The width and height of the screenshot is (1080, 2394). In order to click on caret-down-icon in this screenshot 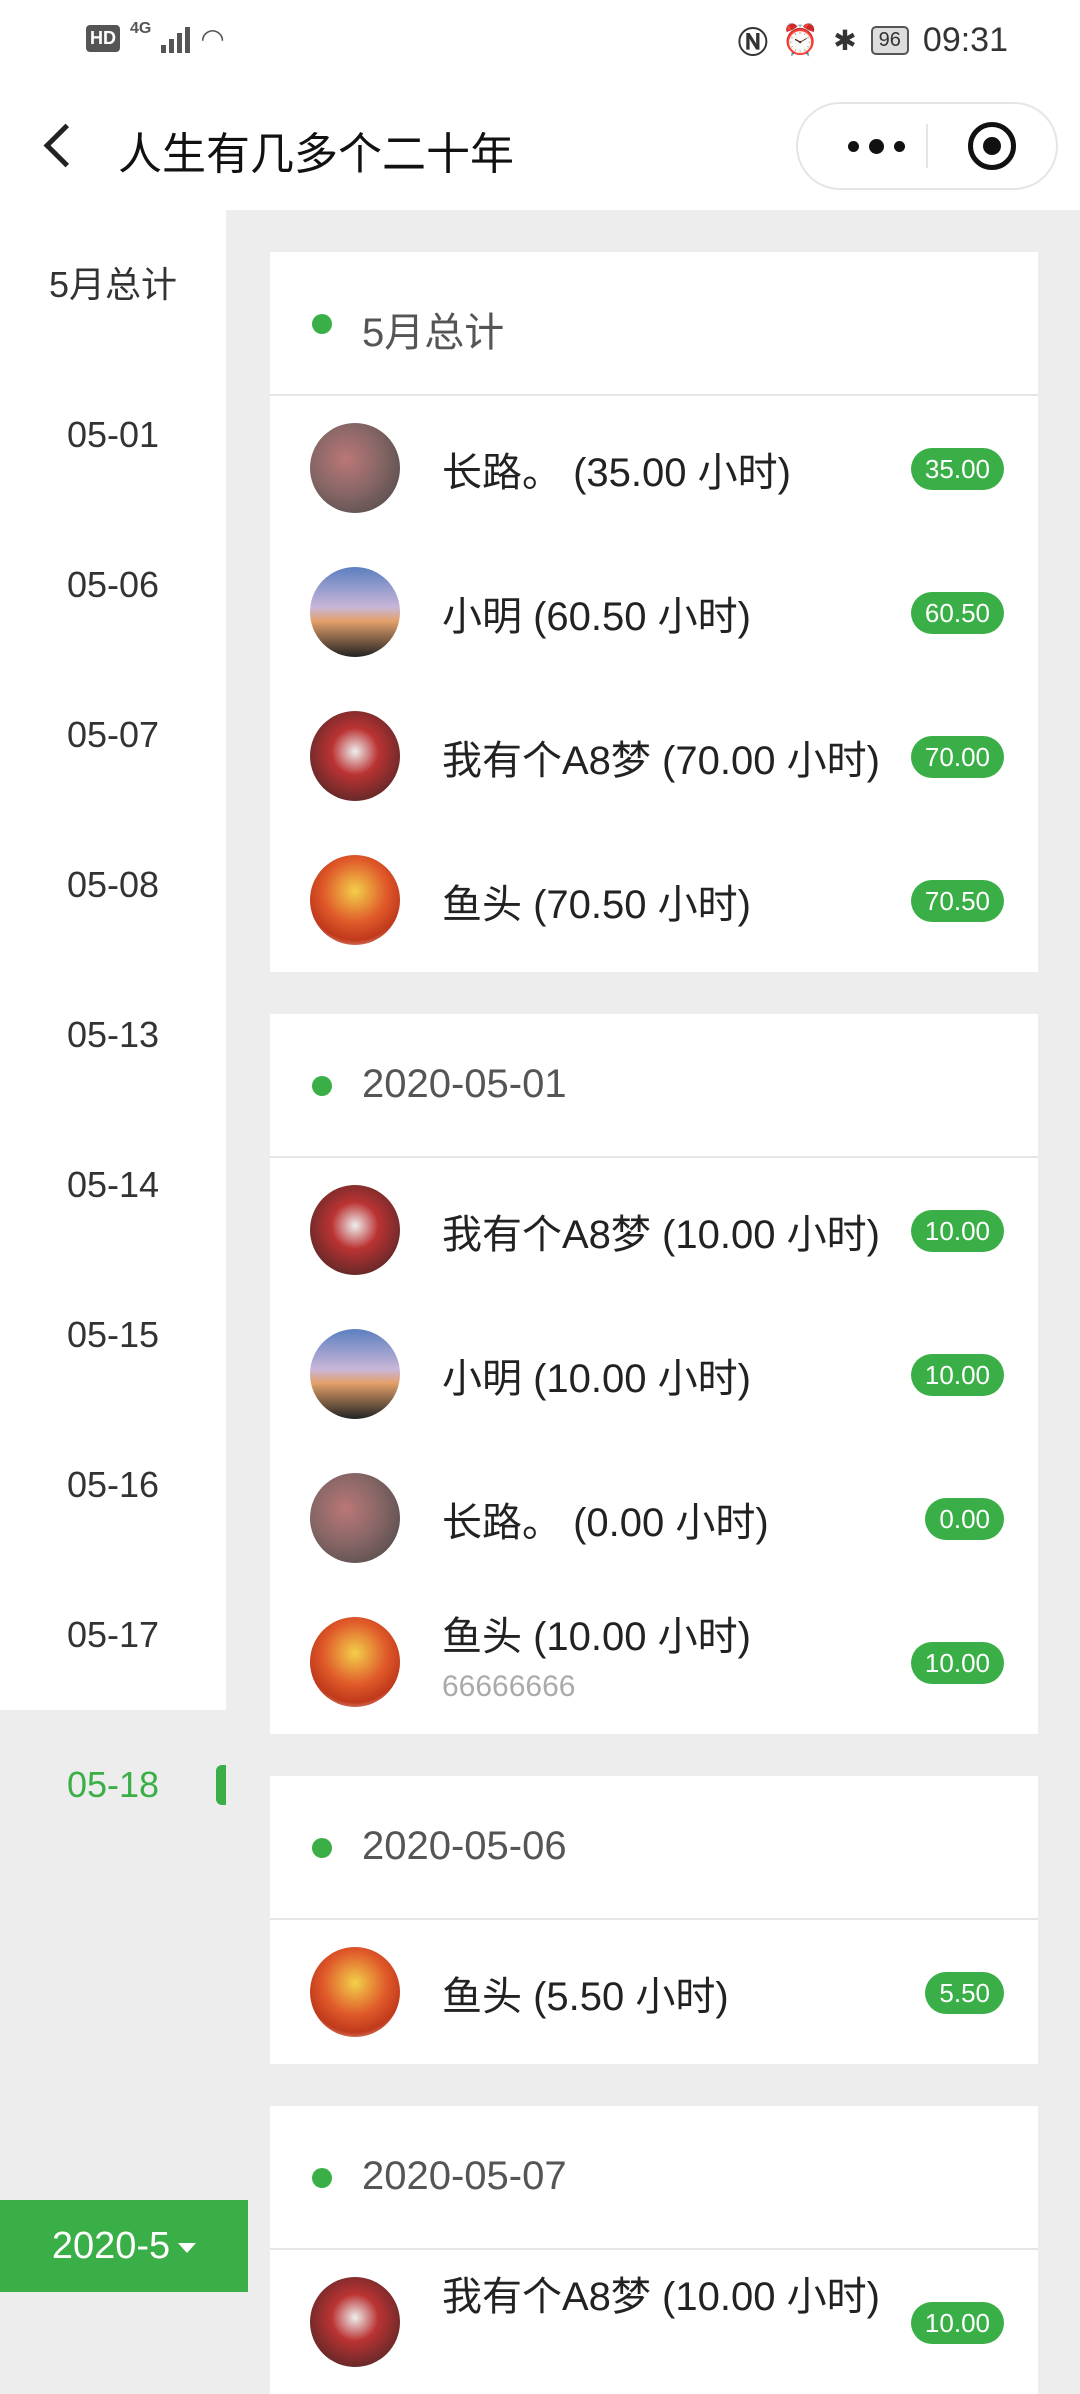, I will do `click(187, 2247)`.